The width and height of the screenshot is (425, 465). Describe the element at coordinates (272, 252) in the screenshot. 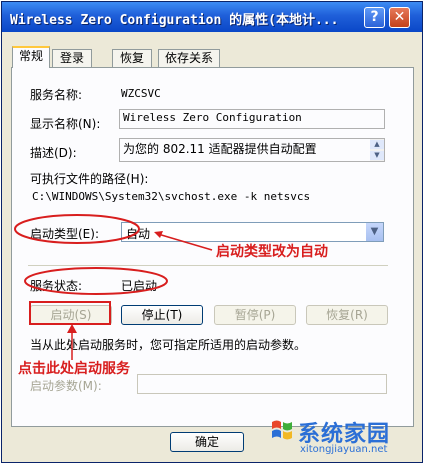

I see `startup-annotation: 启动类型改为自动` at that location.